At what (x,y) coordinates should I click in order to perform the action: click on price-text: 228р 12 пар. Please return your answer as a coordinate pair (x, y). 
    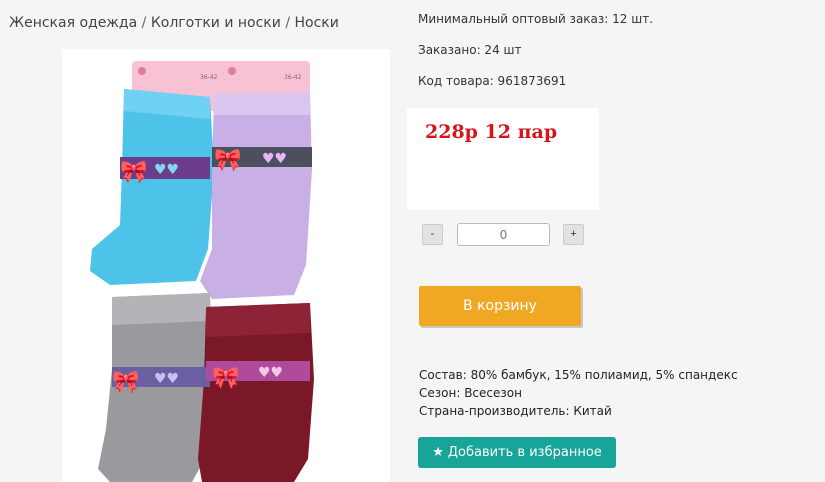
    Looking at the image, I should click on (491, 132).